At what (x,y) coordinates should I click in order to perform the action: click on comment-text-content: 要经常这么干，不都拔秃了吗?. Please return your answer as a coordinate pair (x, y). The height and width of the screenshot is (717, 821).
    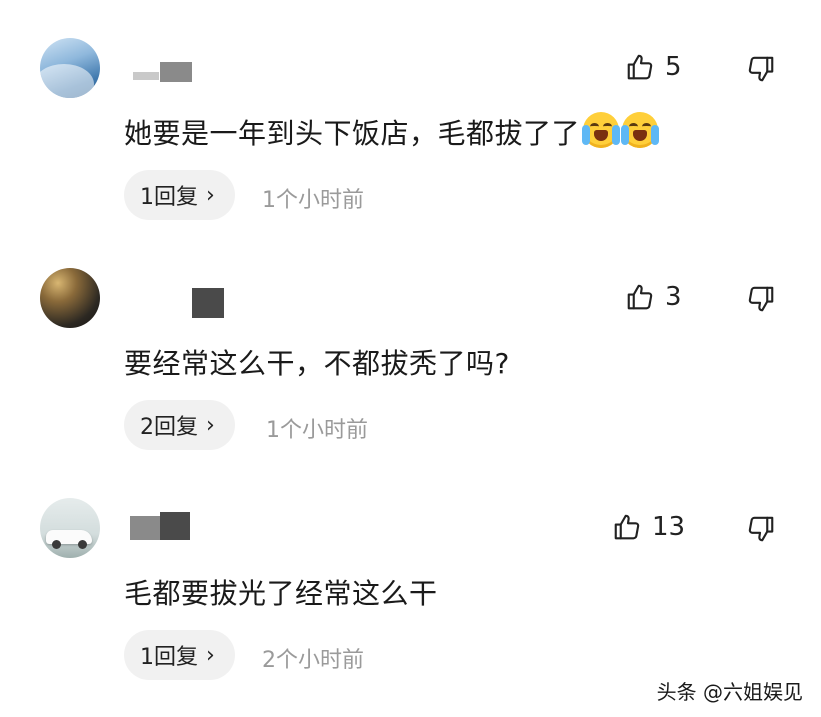
    Looking at the image, I should click on (317, 363).